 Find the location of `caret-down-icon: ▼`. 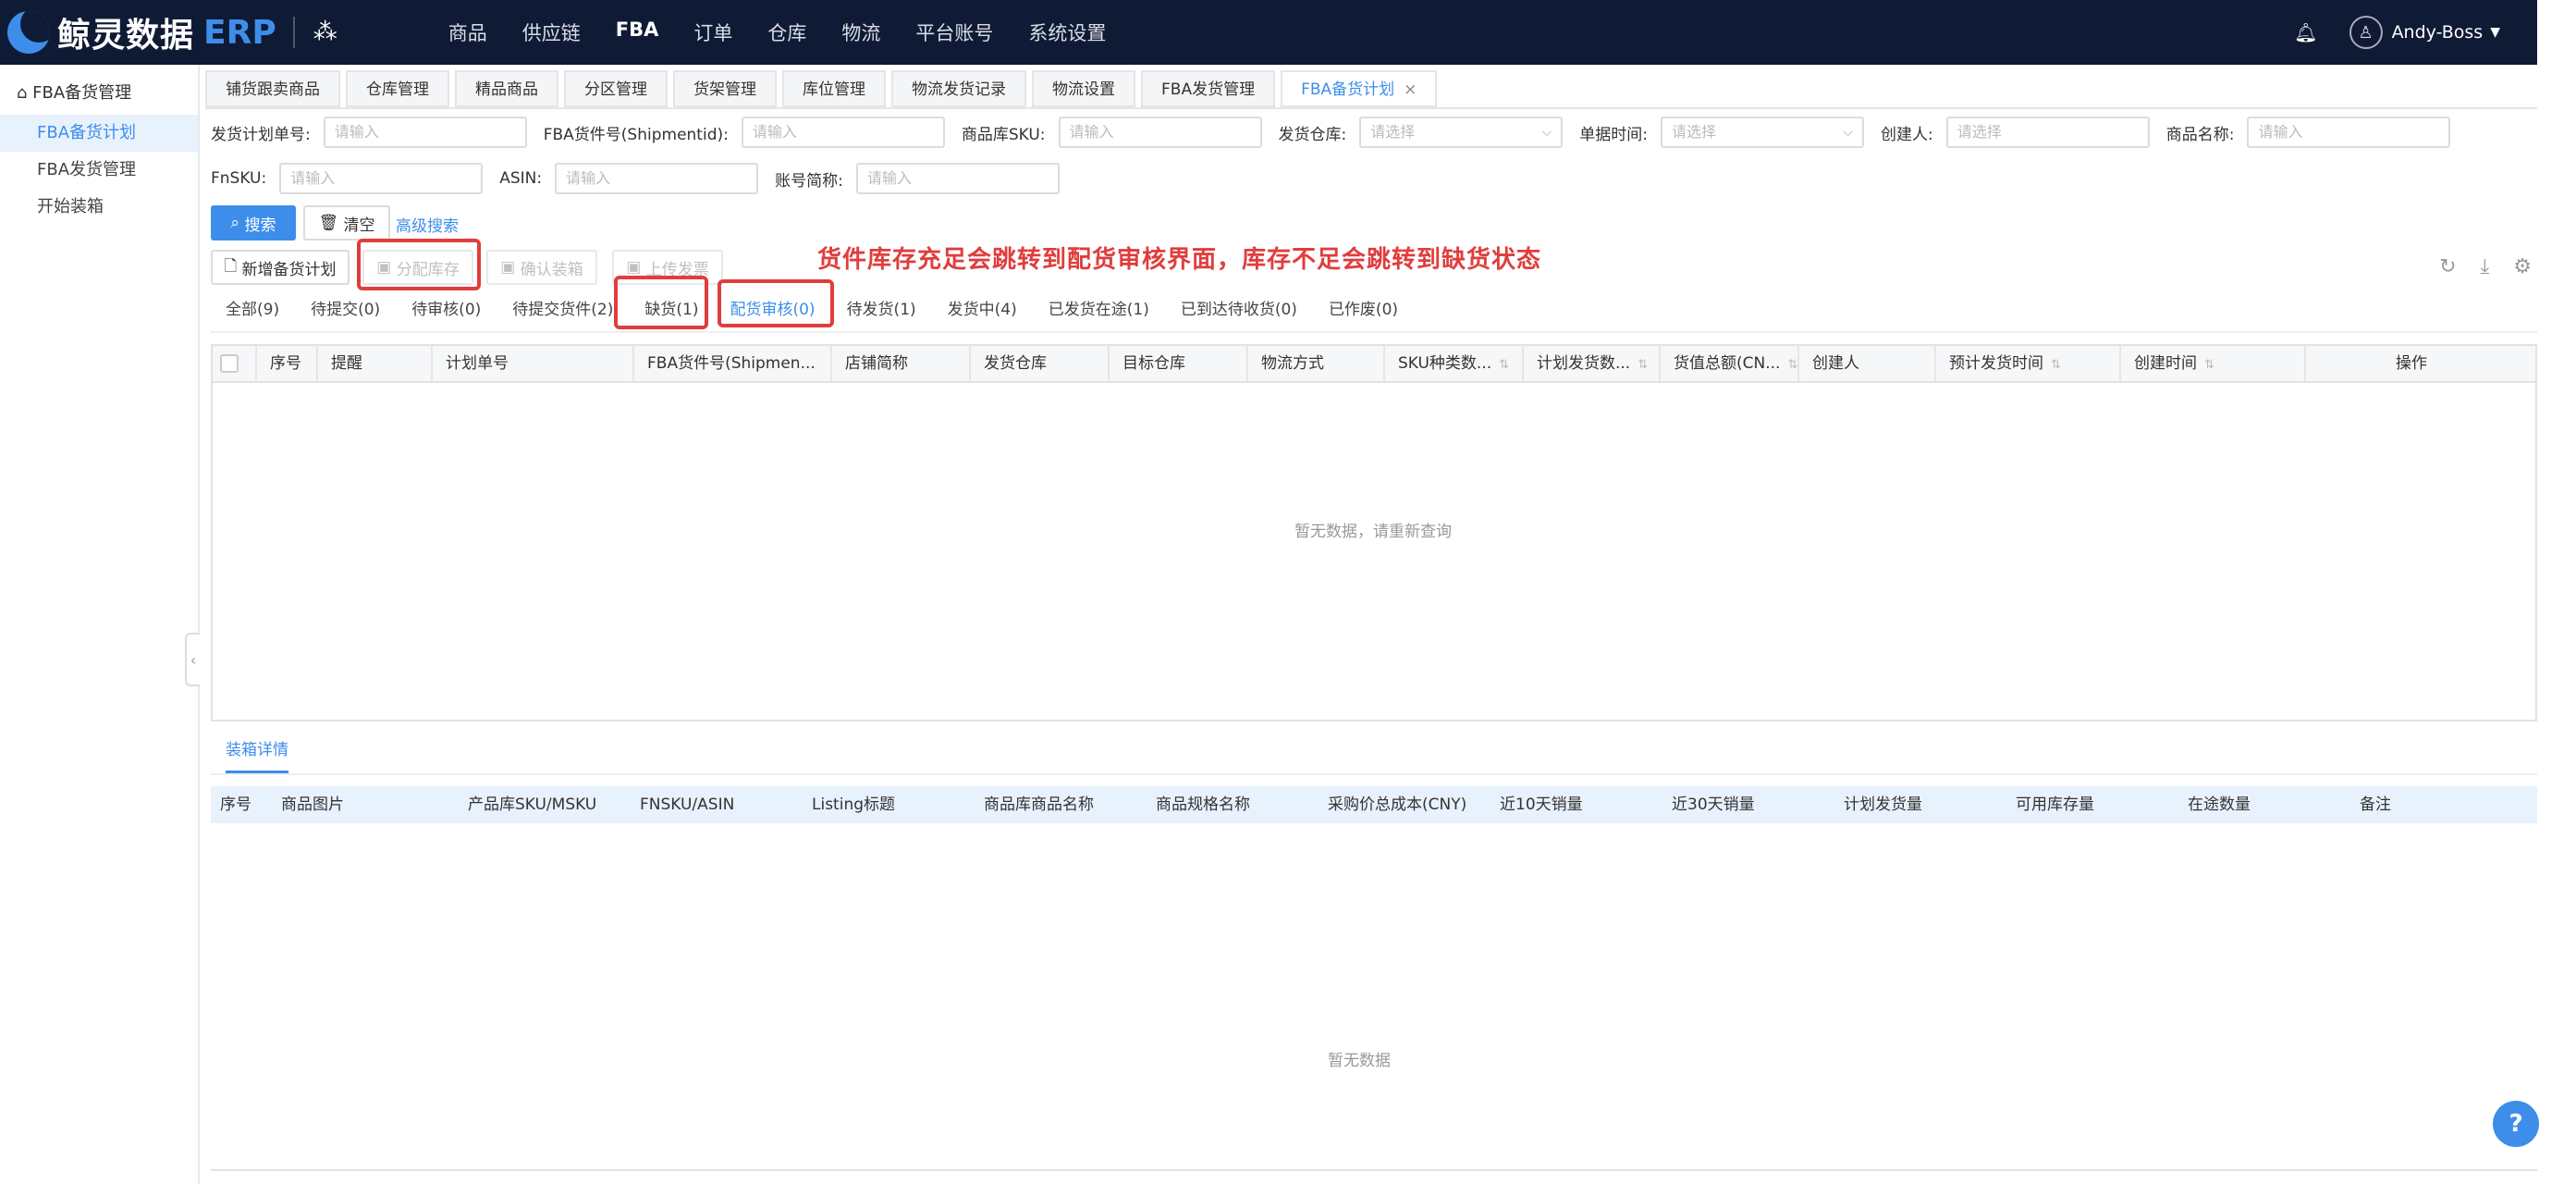

caret-down-icon: ▼ is located at coordinates (2495, 32).